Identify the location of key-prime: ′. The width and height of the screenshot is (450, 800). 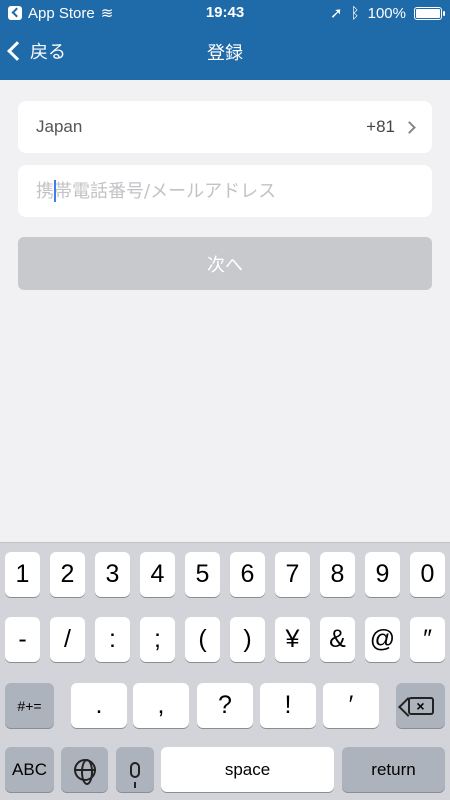
(351, 705).